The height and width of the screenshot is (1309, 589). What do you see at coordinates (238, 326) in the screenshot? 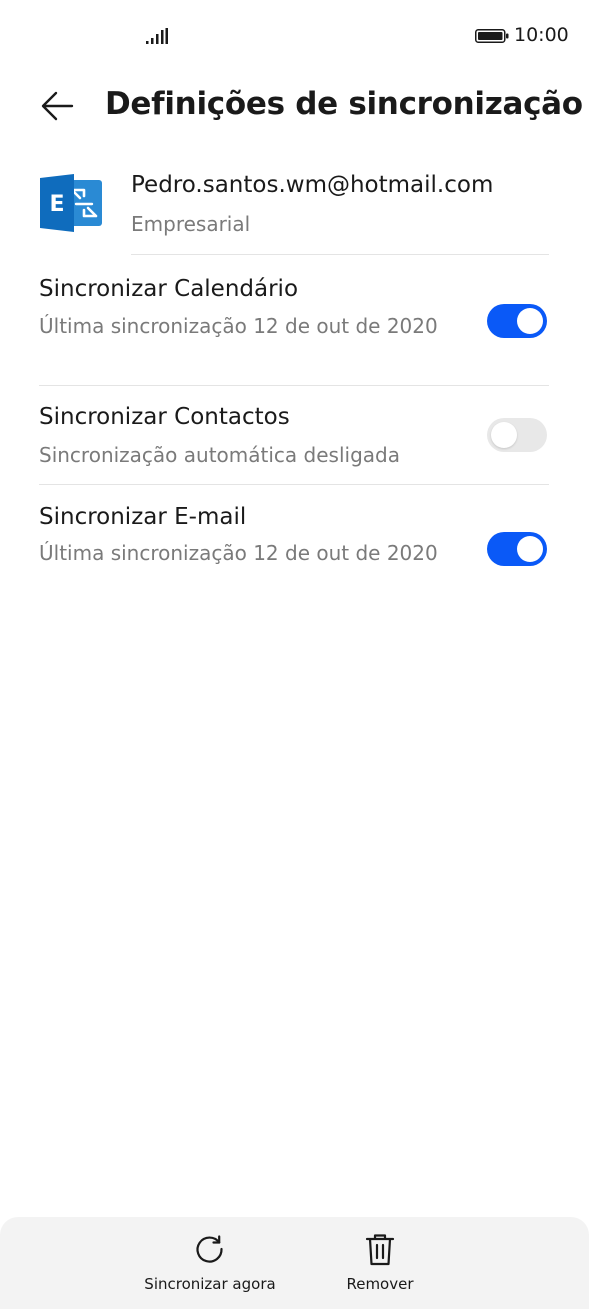
I see `sync-calendar-subtitle: Última sincronização 12 de out de 2020` at bounding box center [238, 326].